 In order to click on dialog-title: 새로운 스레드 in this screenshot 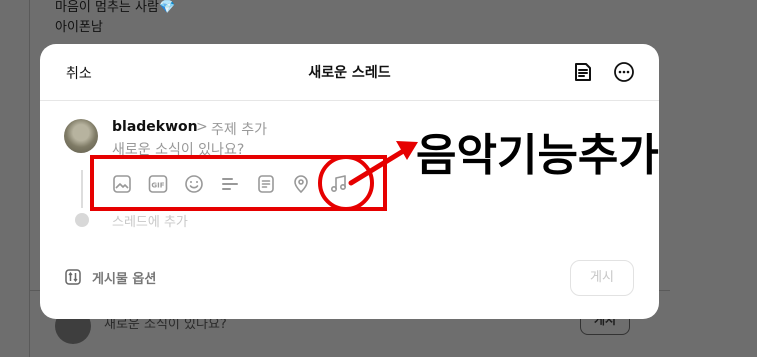, I will do `click(349, 73)`.